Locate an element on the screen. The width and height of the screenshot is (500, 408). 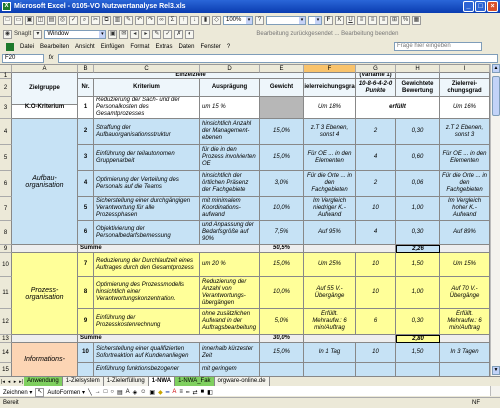
italic-icon: K is located at coordinates (339, 20).